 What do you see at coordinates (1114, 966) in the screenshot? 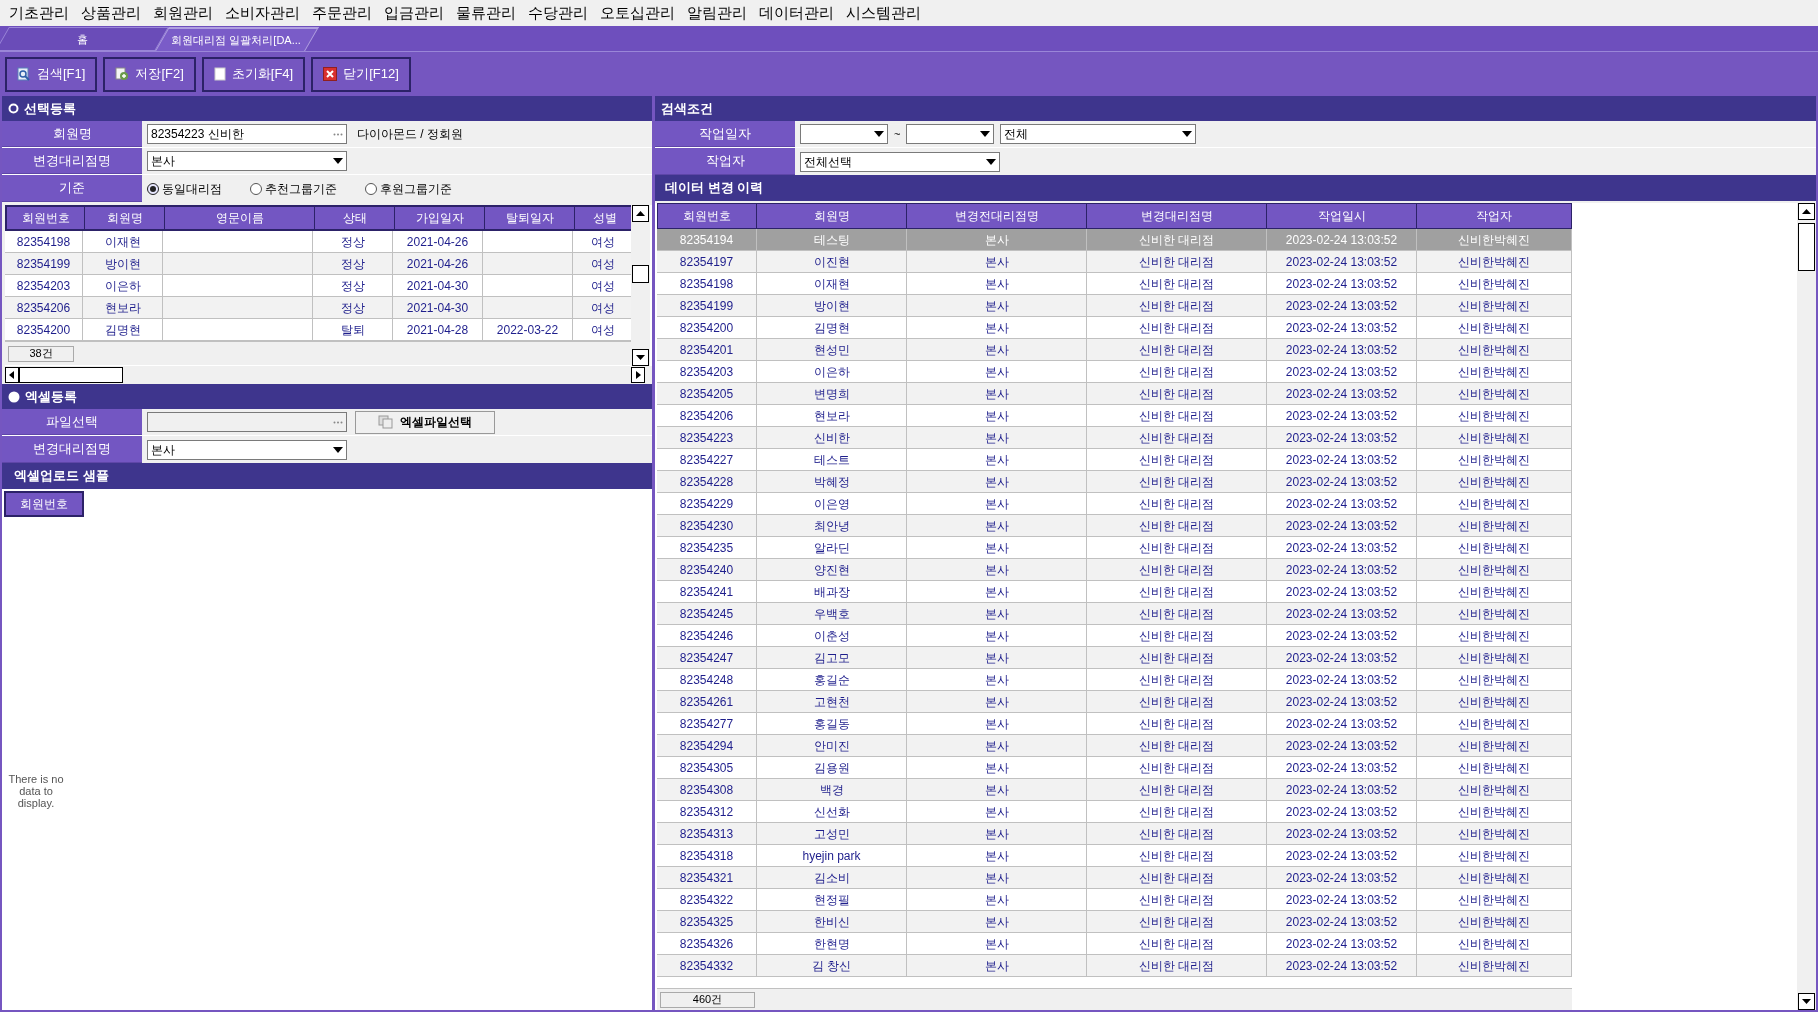
I see `table-row: 82354332 김 창신 본사 신비한 대리점 2023-02-24 13:03:52 신비한박혜진` at bounding box center [1114, 966].